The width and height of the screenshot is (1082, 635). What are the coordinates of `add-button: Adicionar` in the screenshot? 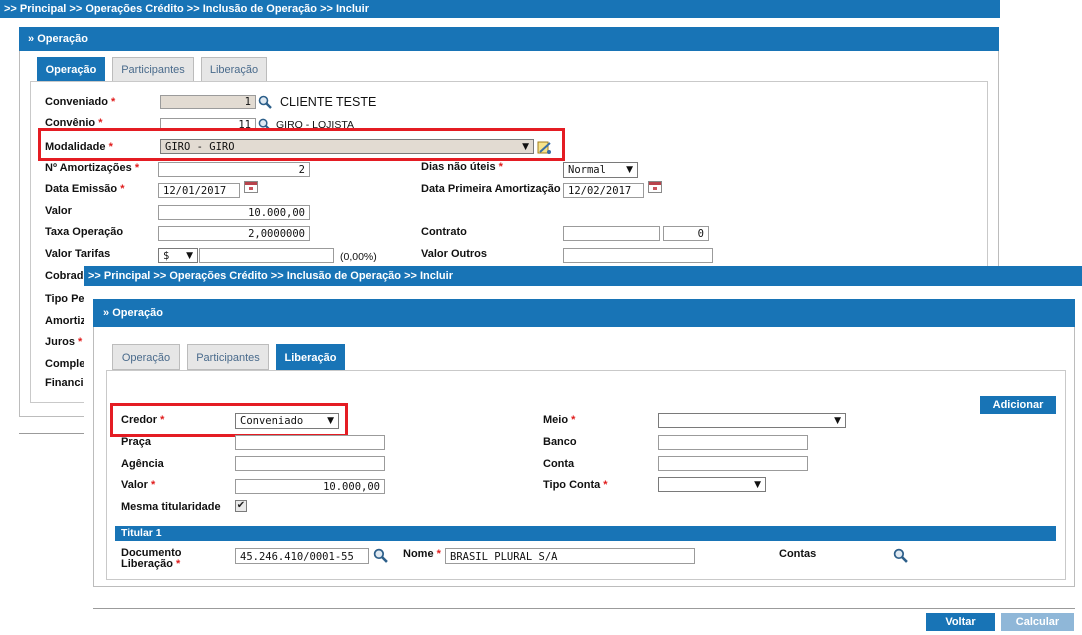 It's located at (1018, 405).